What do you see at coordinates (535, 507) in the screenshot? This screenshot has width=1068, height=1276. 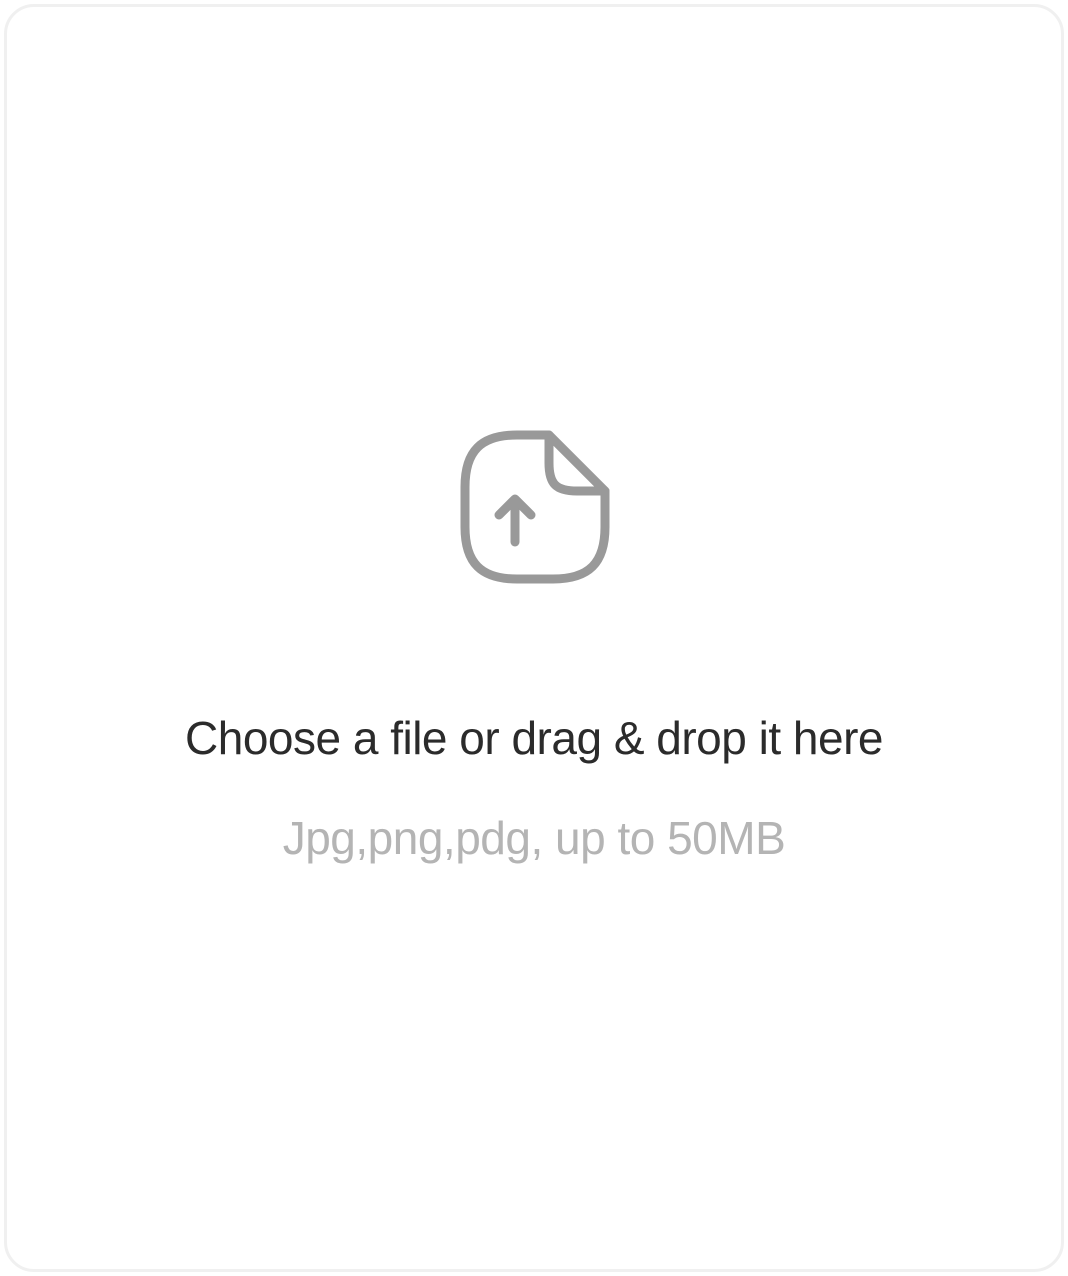 I see `file-upload-icon` at bounding box center [535, 507].